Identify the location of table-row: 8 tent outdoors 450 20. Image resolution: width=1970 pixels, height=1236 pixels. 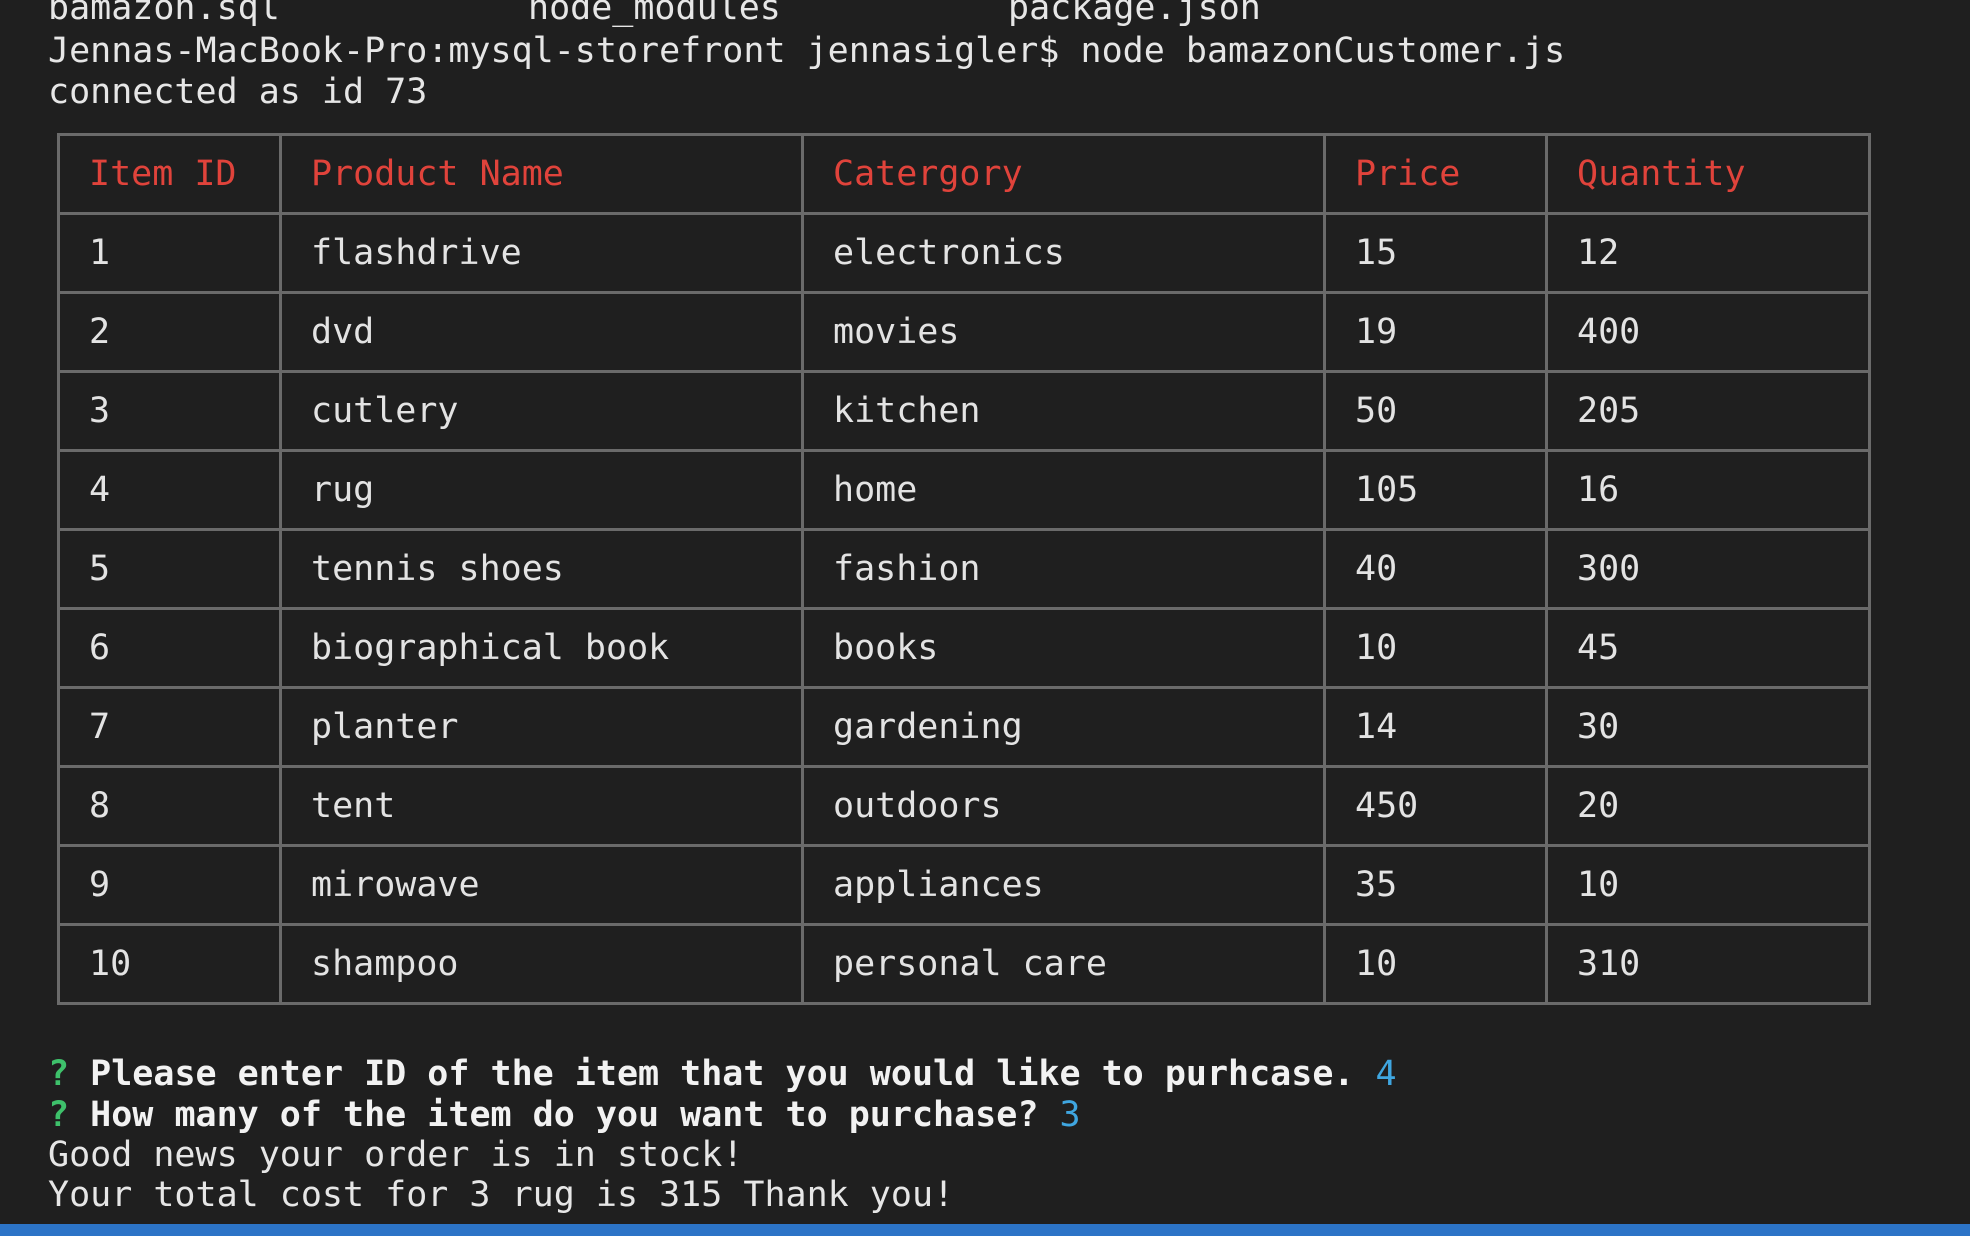
(964, 806).